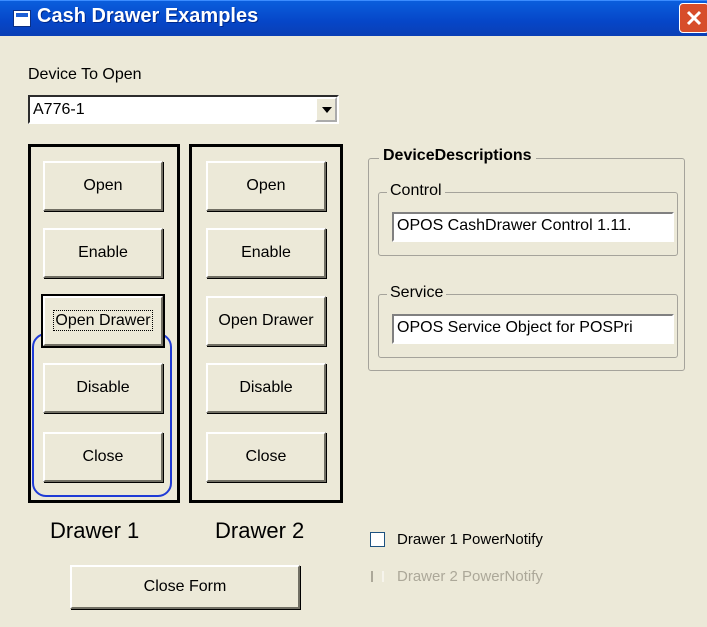  I want to click on device-descriptions-legend: DeviceDescriptions, so click(457, 156).